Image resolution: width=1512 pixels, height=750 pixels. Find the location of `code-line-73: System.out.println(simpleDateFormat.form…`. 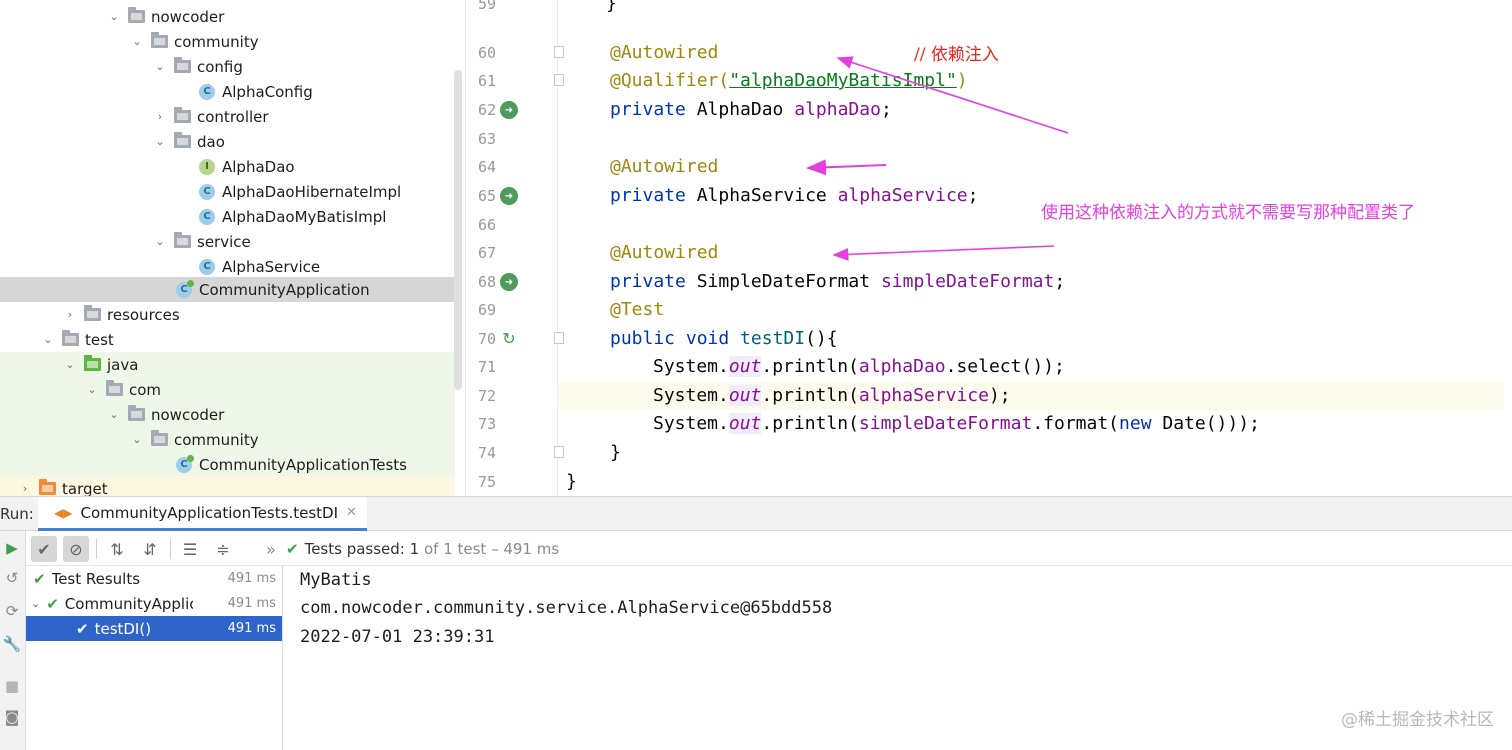

code-line-73: System.out.println(simpleDateFormat.form… is located at coordinates (956, 423).